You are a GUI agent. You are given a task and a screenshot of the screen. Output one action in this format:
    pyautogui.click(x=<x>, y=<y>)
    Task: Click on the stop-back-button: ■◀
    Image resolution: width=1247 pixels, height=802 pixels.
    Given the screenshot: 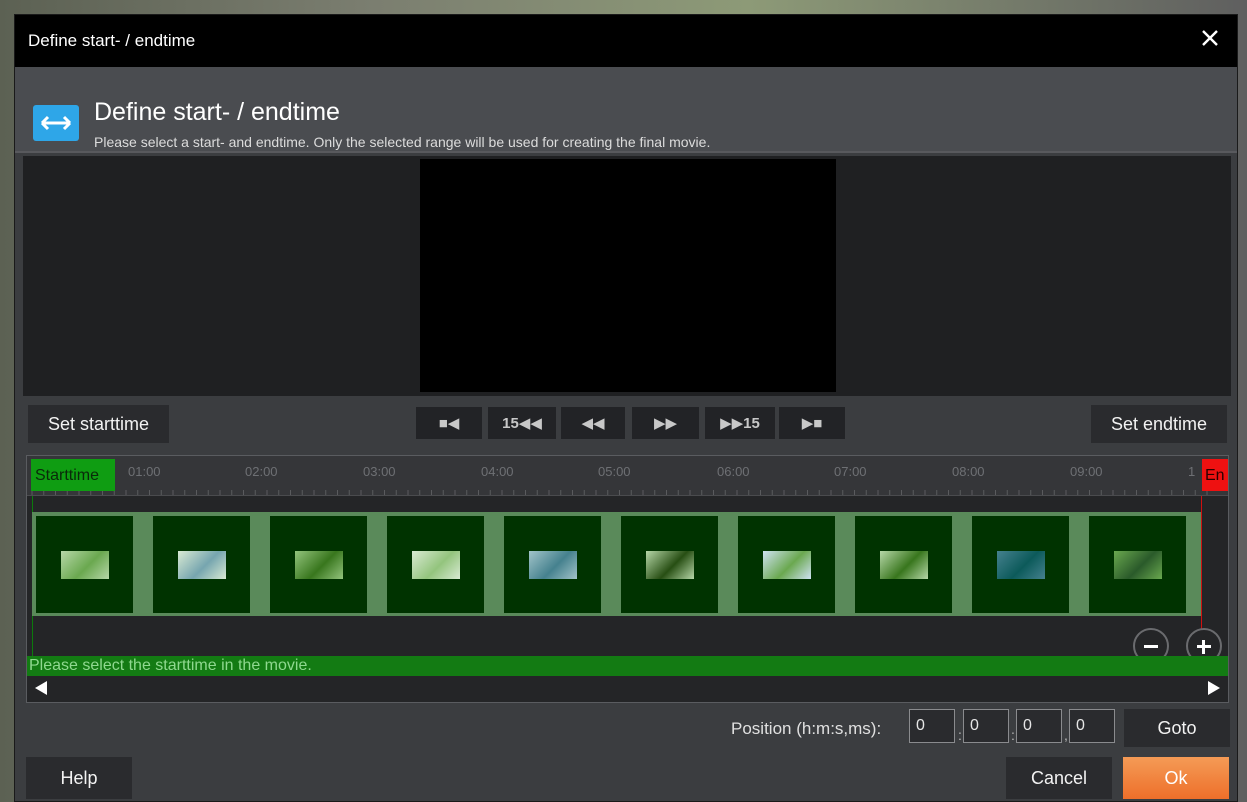 What is the action you would take?
    pyautogui.click(x=449, y=423)
    